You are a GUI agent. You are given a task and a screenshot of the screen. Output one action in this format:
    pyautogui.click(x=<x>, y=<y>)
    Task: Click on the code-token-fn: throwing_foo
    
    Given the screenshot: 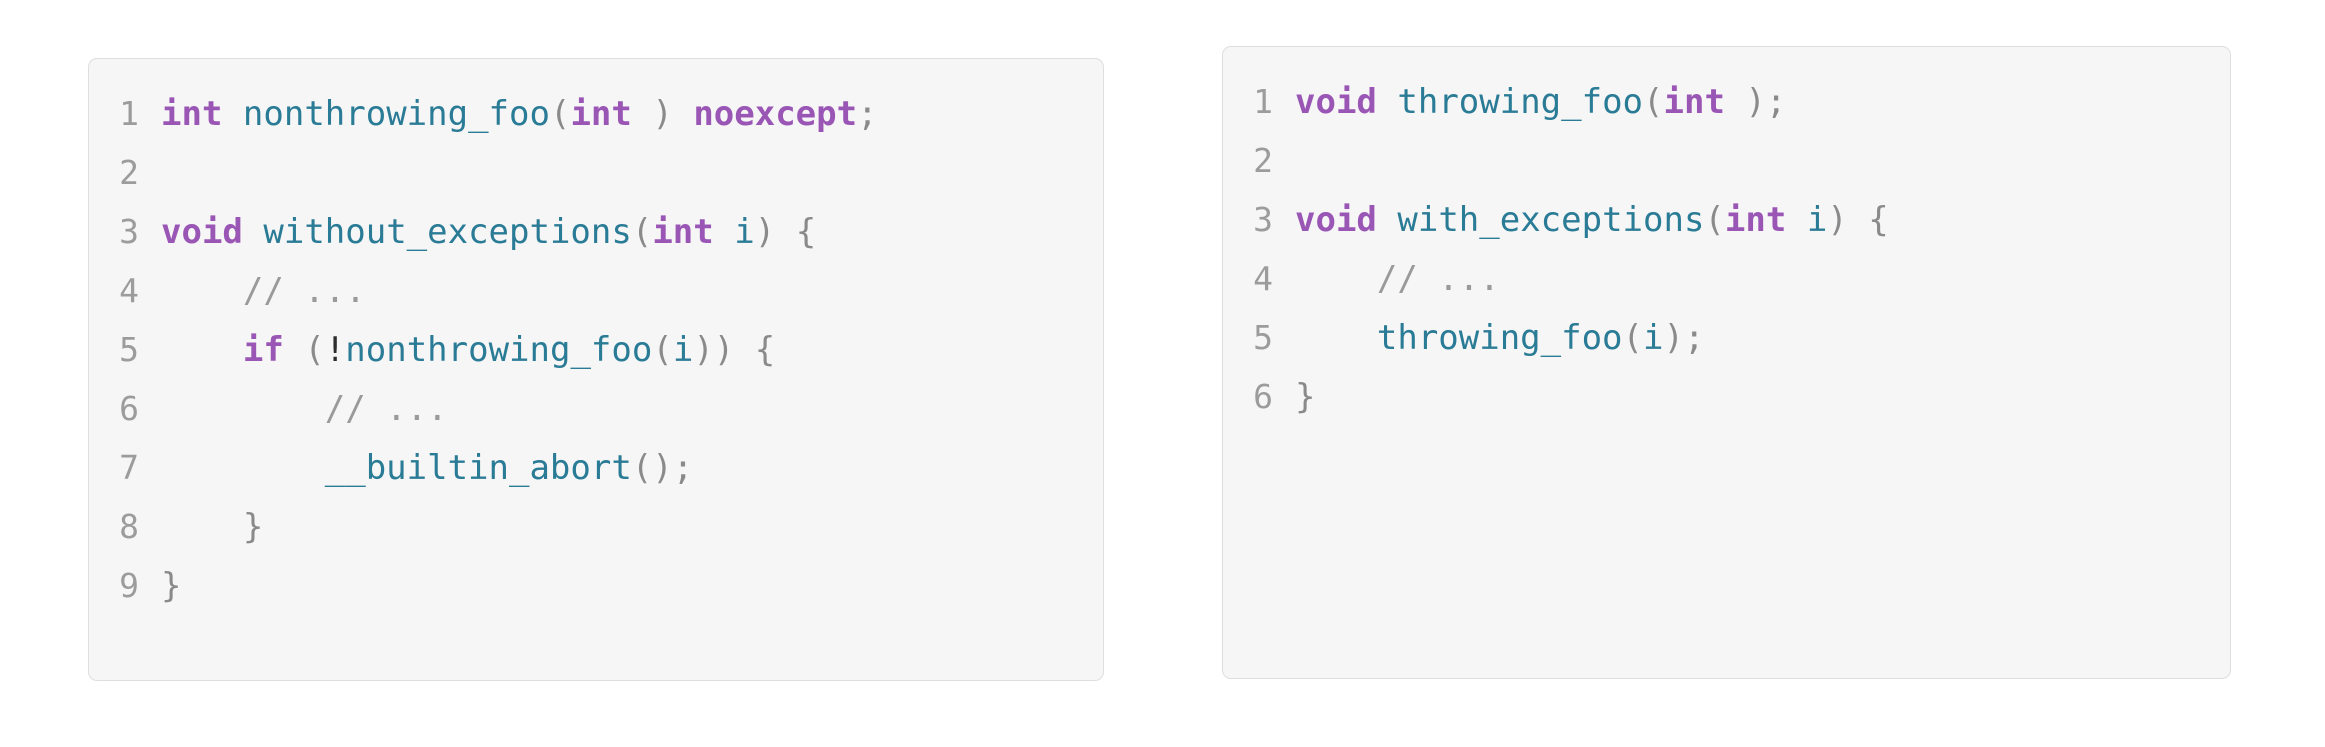 What is the action you would take?
    pyautogui.click(x=1520, y=102)
    